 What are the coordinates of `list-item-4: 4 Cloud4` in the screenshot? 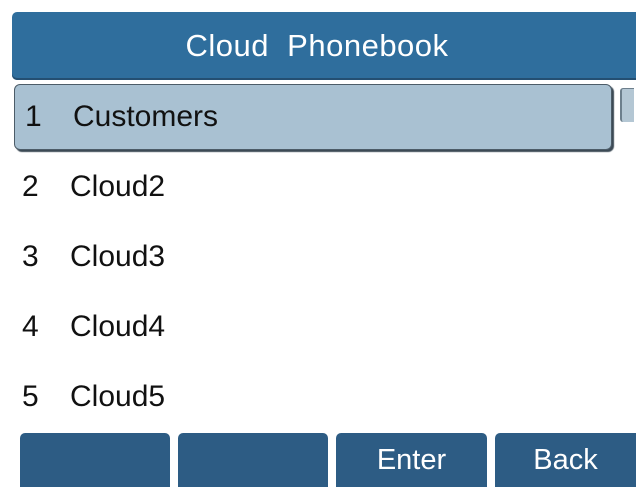 It's located at (312, 327).